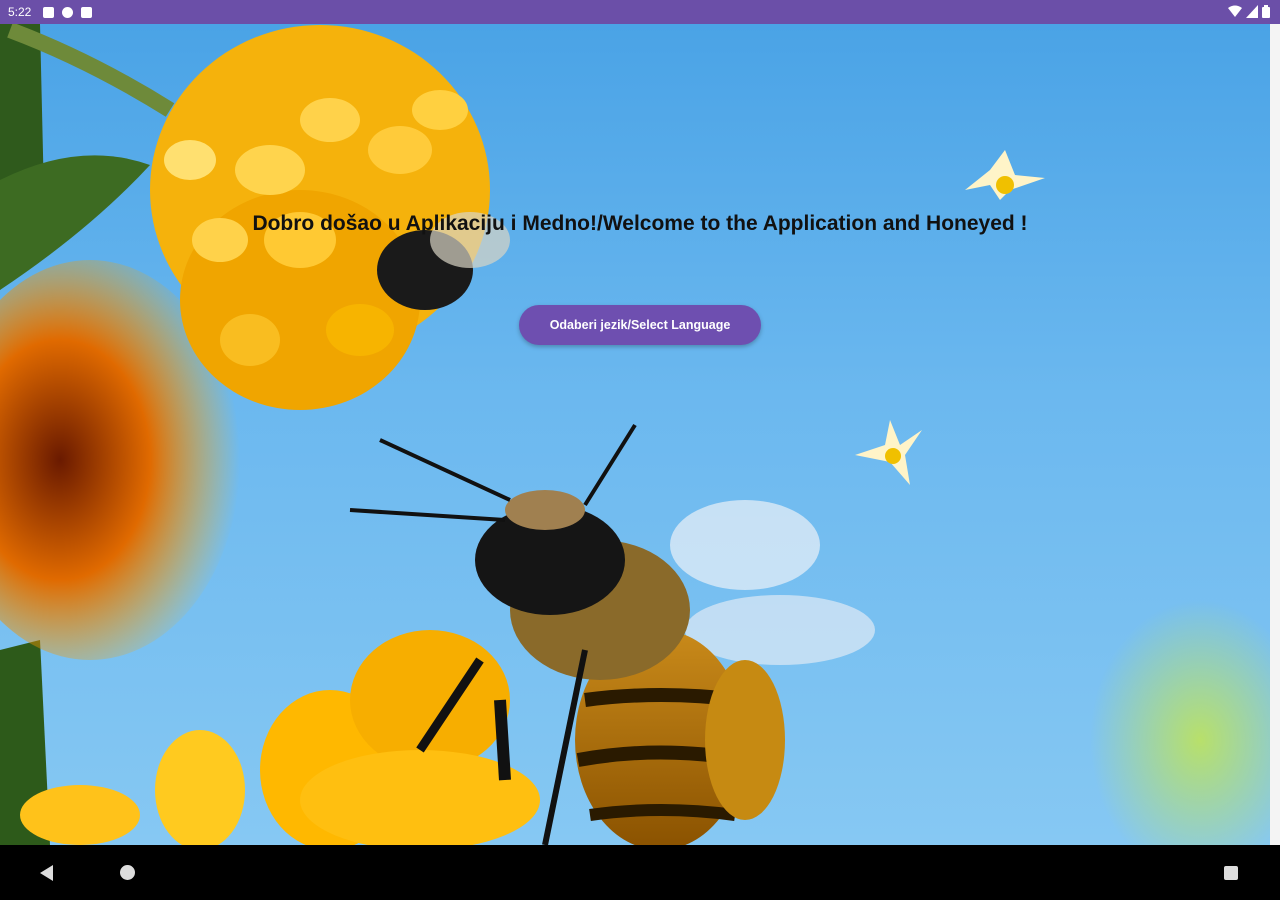  I want to click on signal-icon, so click(1252, 11).